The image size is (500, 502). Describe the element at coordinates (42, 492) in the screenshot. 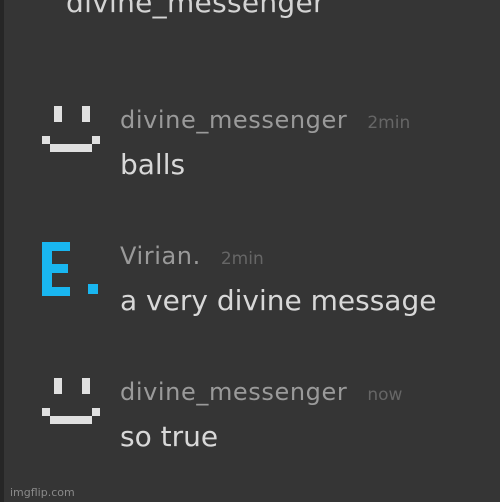

I see `watermark: imgflip.com` at that location.